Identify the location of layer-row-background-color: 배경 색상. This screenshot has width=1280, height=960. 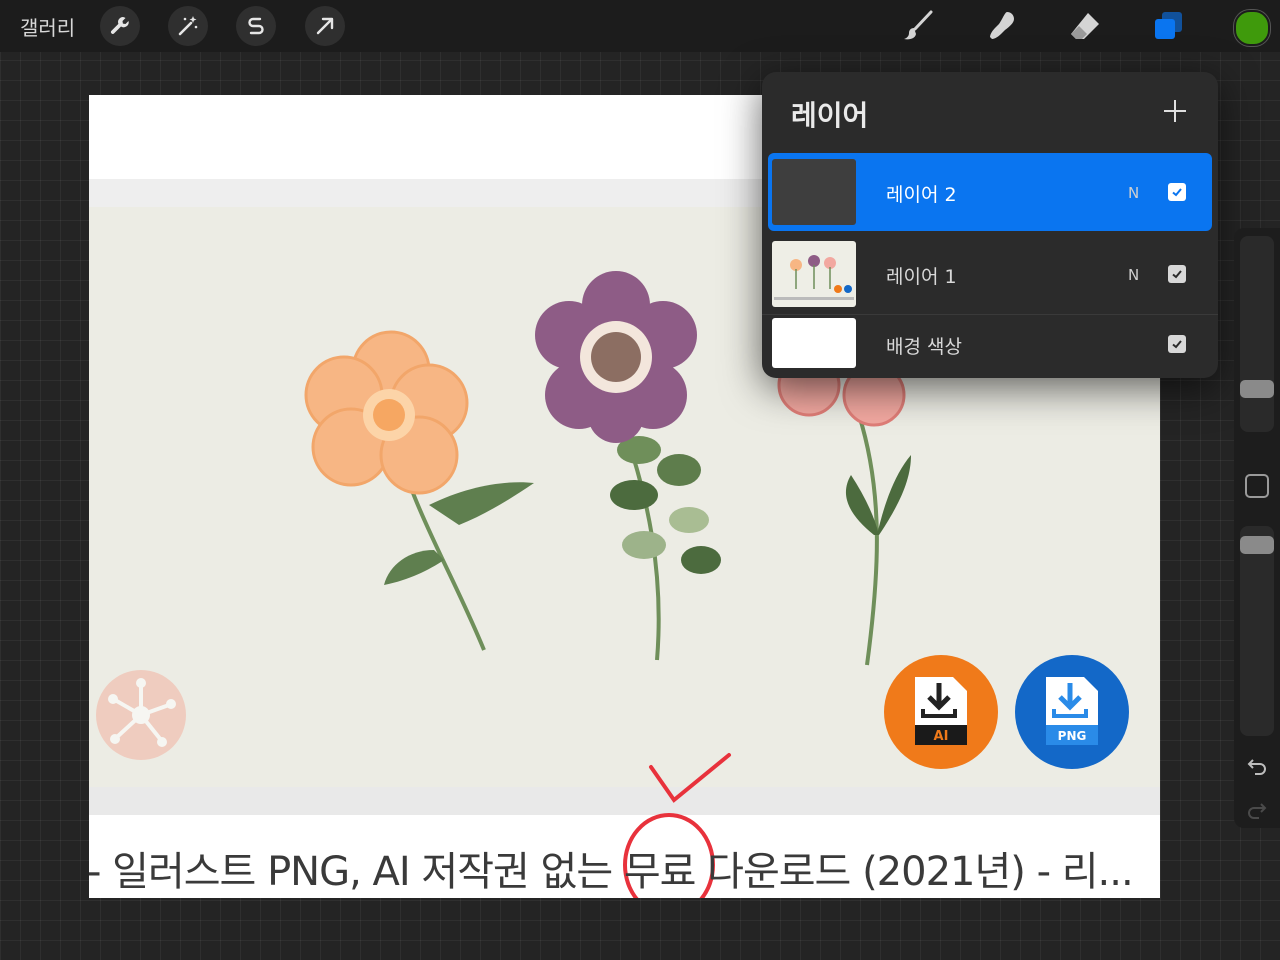
(990, 342).